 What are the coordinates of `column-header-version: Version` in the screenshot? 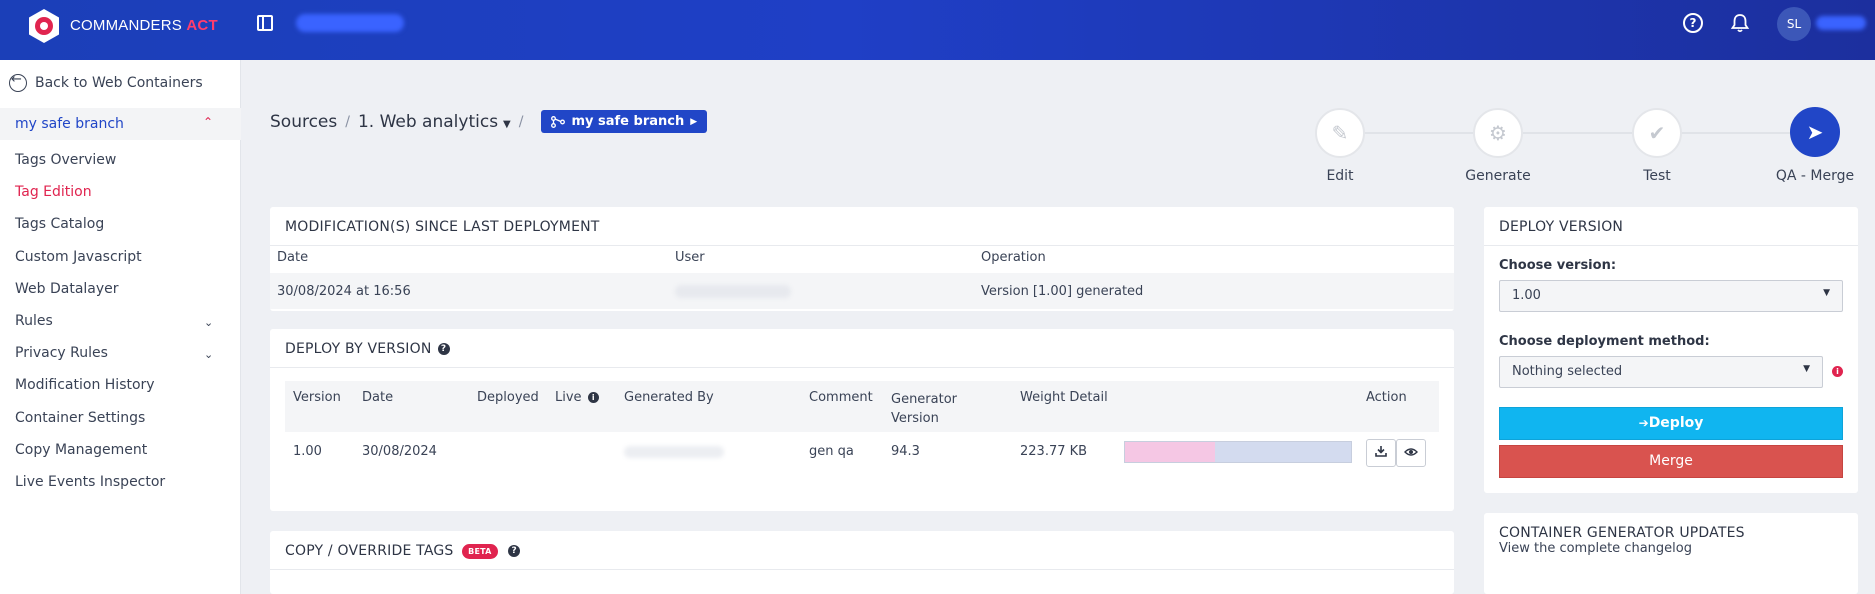 It's located at (317, 397).